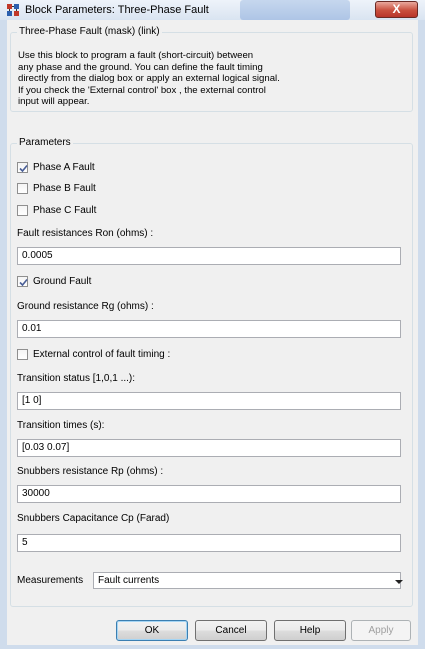 This screenshot has height=649, width=425. I want to click on snubber-resistance-input: 30000, so click(209, 494).